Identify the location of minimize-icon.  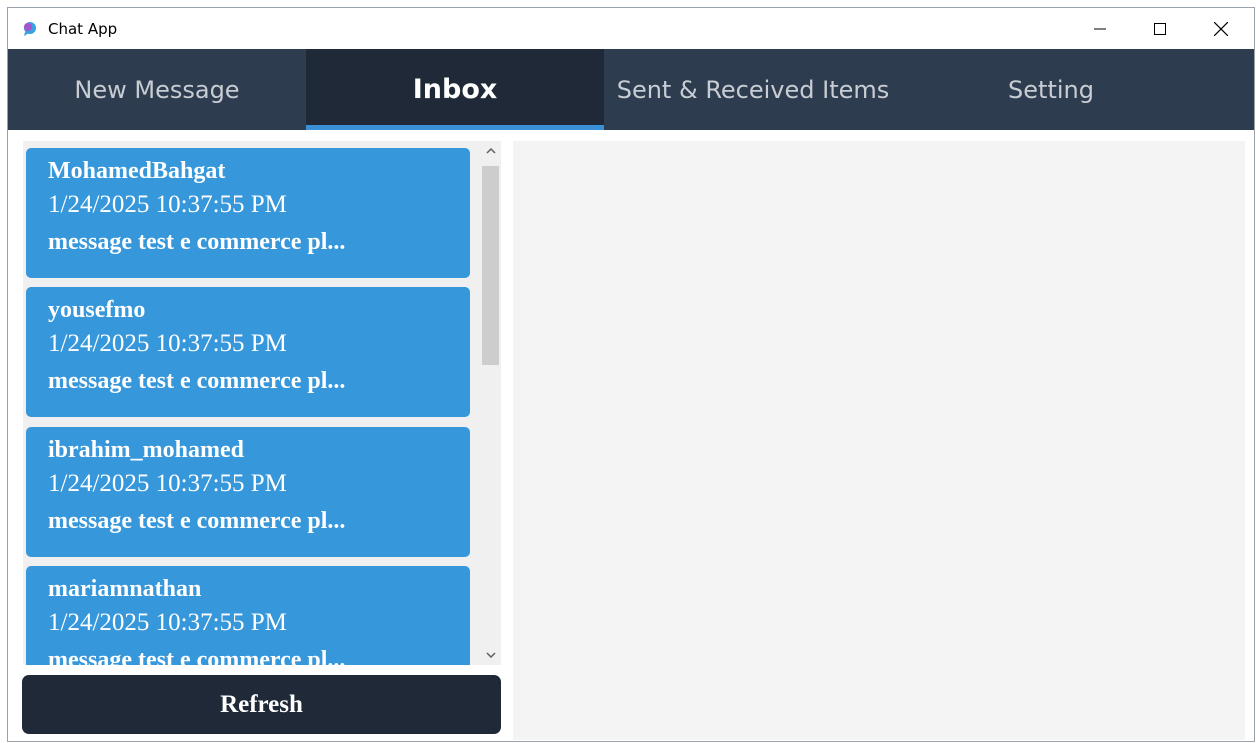
(1100, 28).